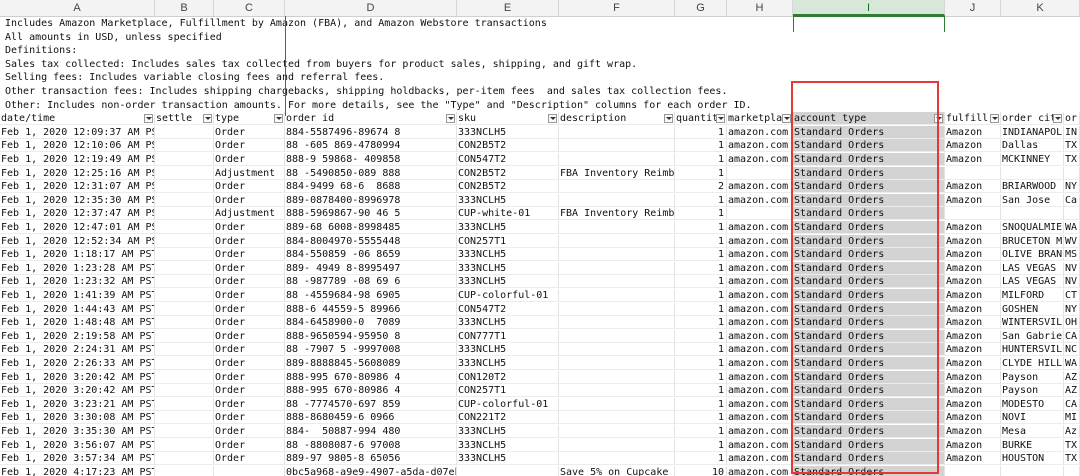  I want to click on table-cell: Adjustment, so click(249, 173).